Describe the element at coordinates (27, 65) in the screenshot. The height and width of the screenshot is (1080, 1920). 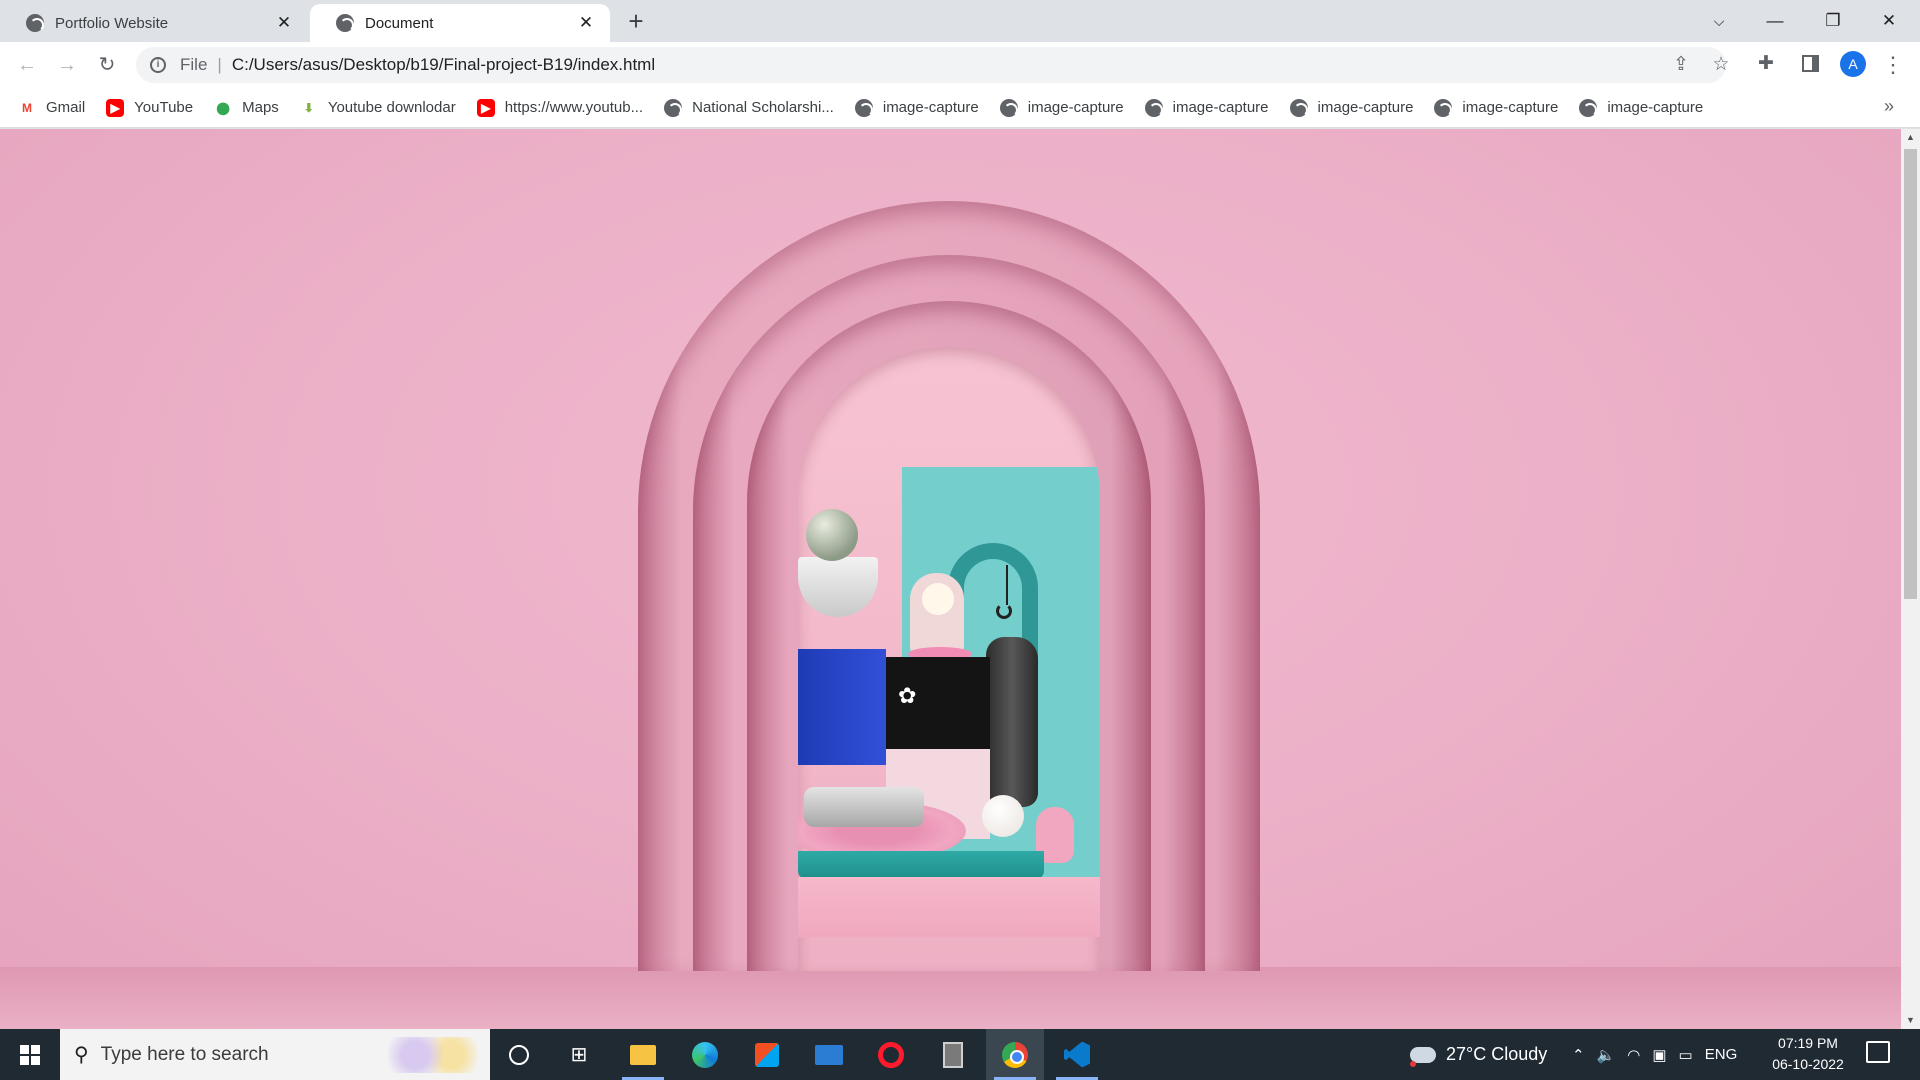
I see `back-button: ←` at that location.